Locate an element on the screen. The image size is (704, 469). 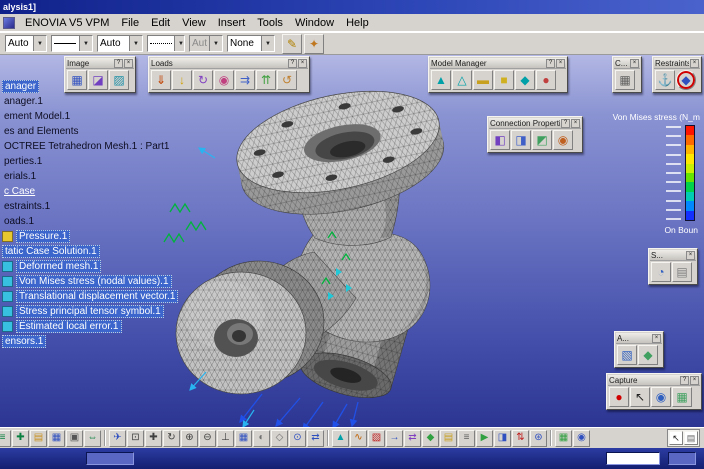
slider-connection-icon: ◧ is located at coordinates (500, 140).